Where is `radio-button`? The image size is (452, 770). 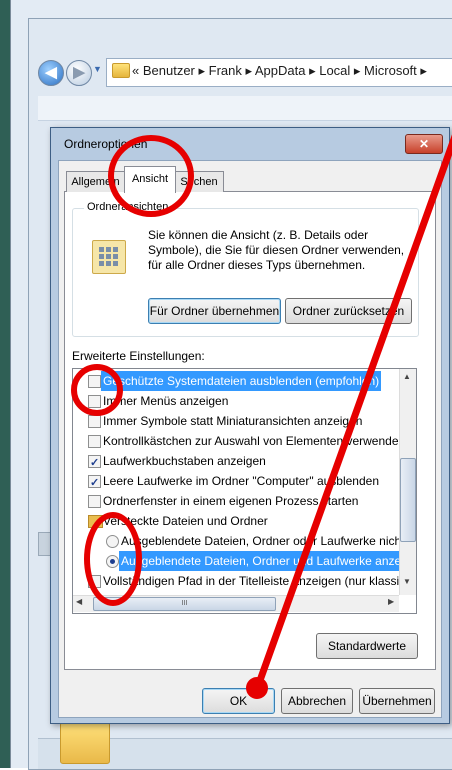 radio-button is located at coordinates (112, 541).